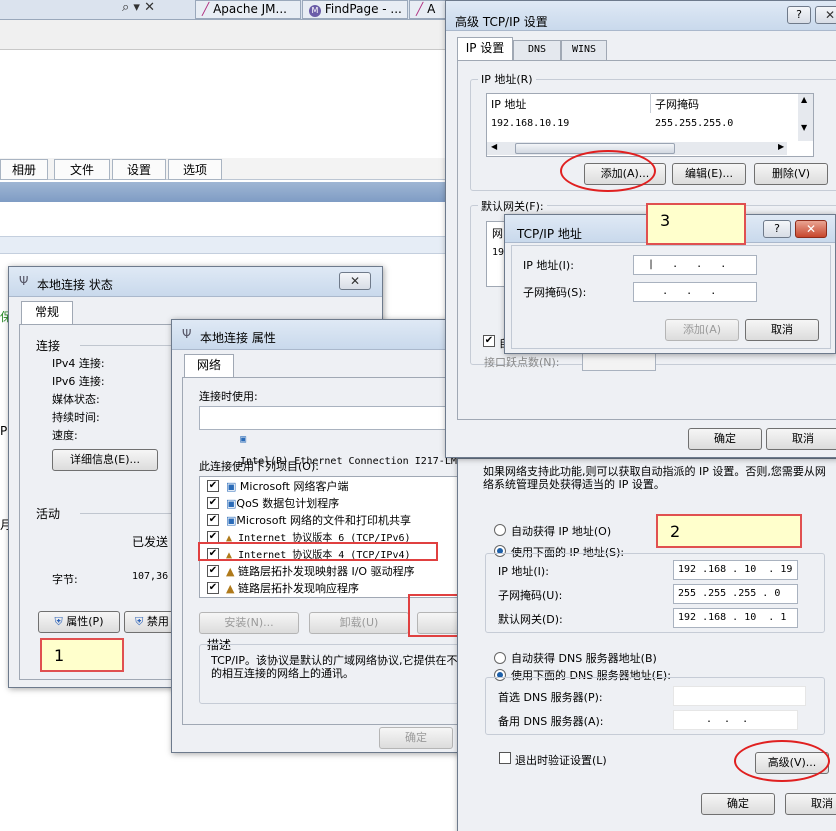  Describe the element at coordinates (735, 720) in the screenshot. I see `dns2-field: . . .` at that location.